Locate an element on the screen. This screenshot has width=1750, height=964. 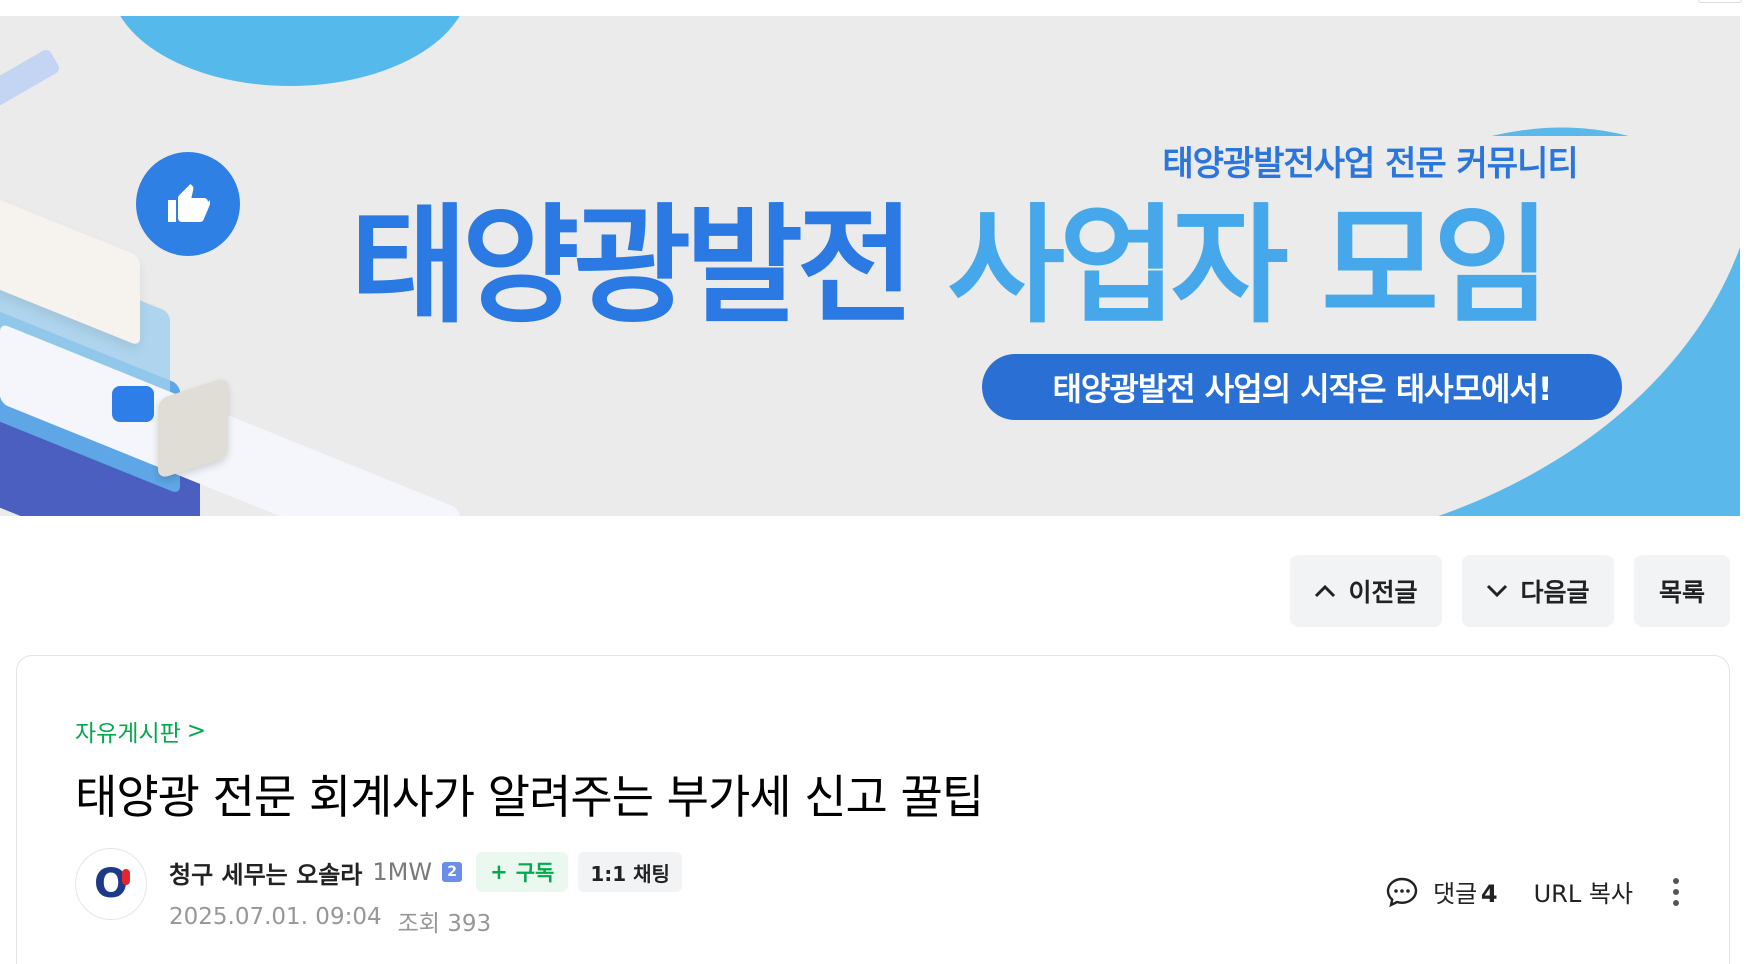
subscribe-label: 구독 is located at coordinates (535, 873).